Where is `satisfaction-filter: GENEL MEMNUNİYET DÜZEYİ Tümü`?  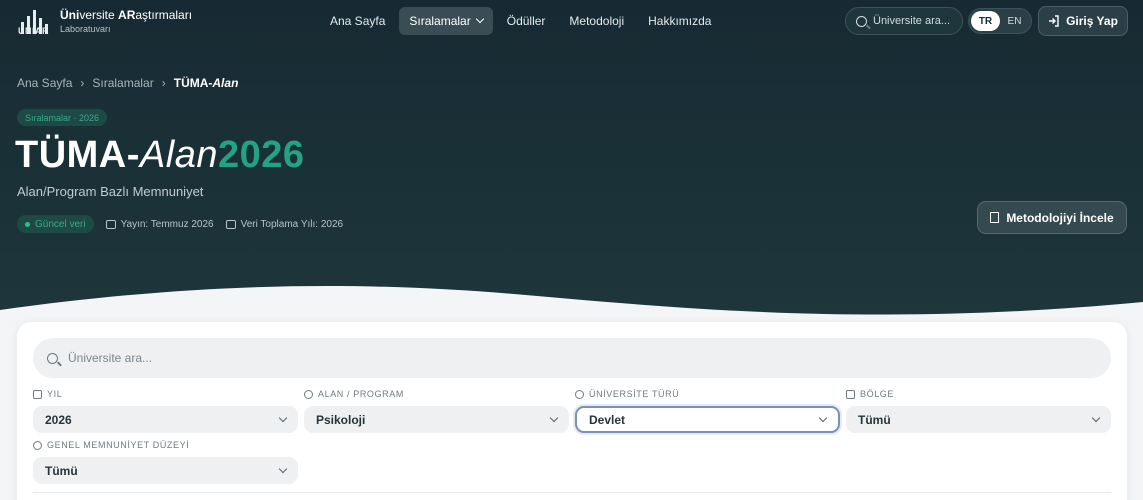
satisfaction-filter: GENEL MEMNUNİYET DÜZEYİ Tümü is located at coordinates (165, 461).